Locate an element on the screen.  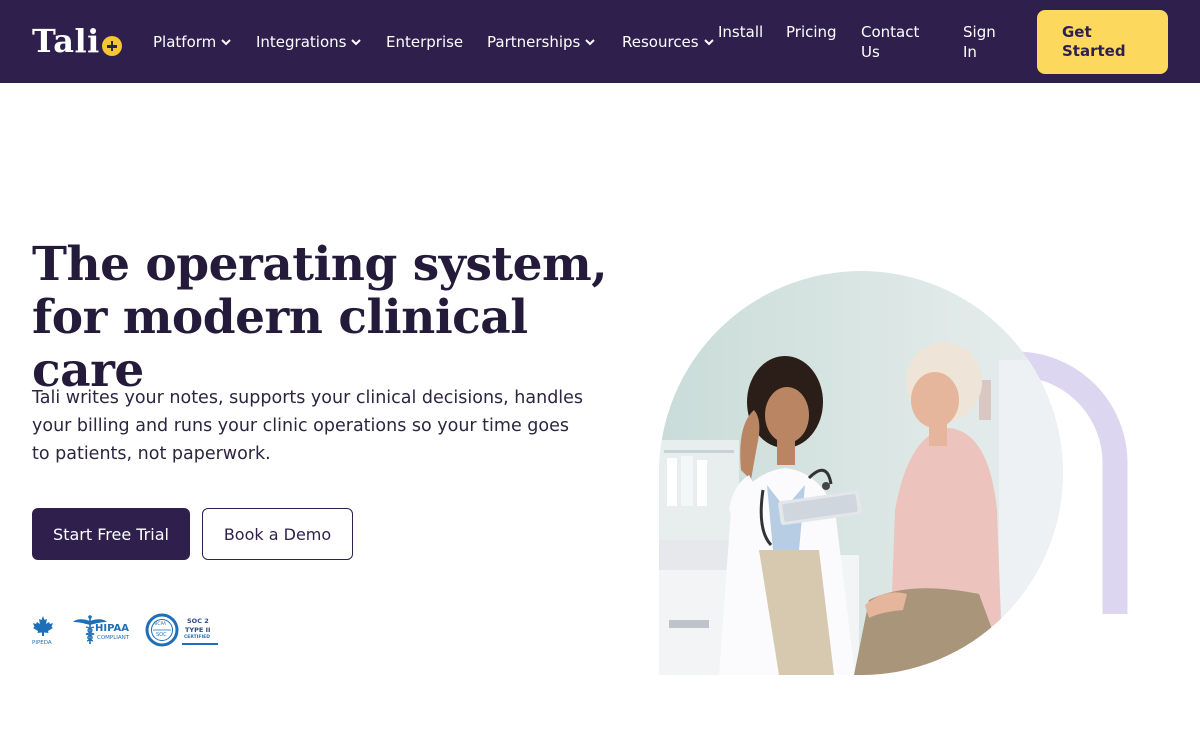
book-a-demo-label: Book a Demo is located at coordinates (277, 534).